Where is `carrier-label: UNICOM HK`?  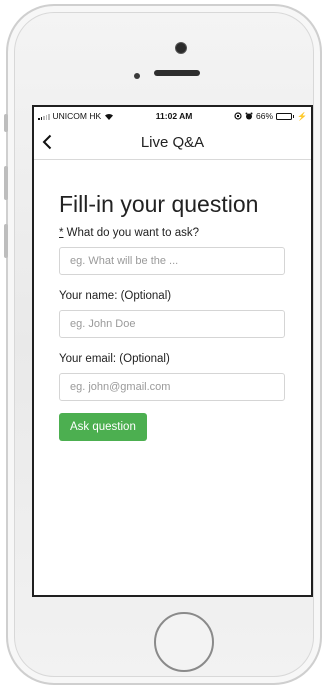
carrier-label: UNICOM HK is located at coordinates (77, 116).